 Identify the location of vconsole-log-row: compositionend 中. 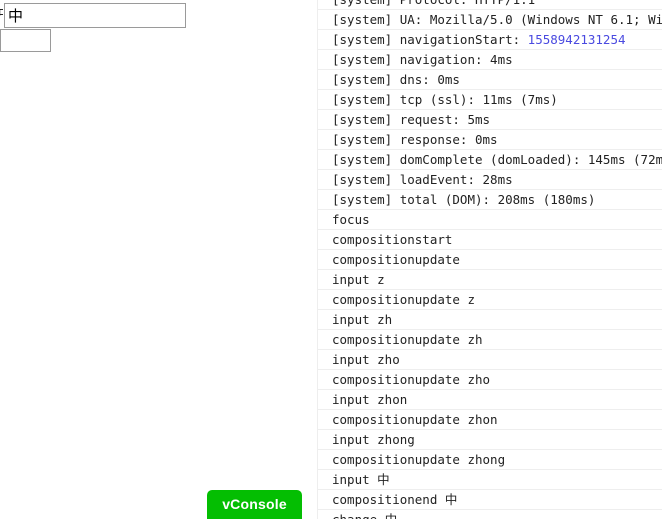
(490, 500).